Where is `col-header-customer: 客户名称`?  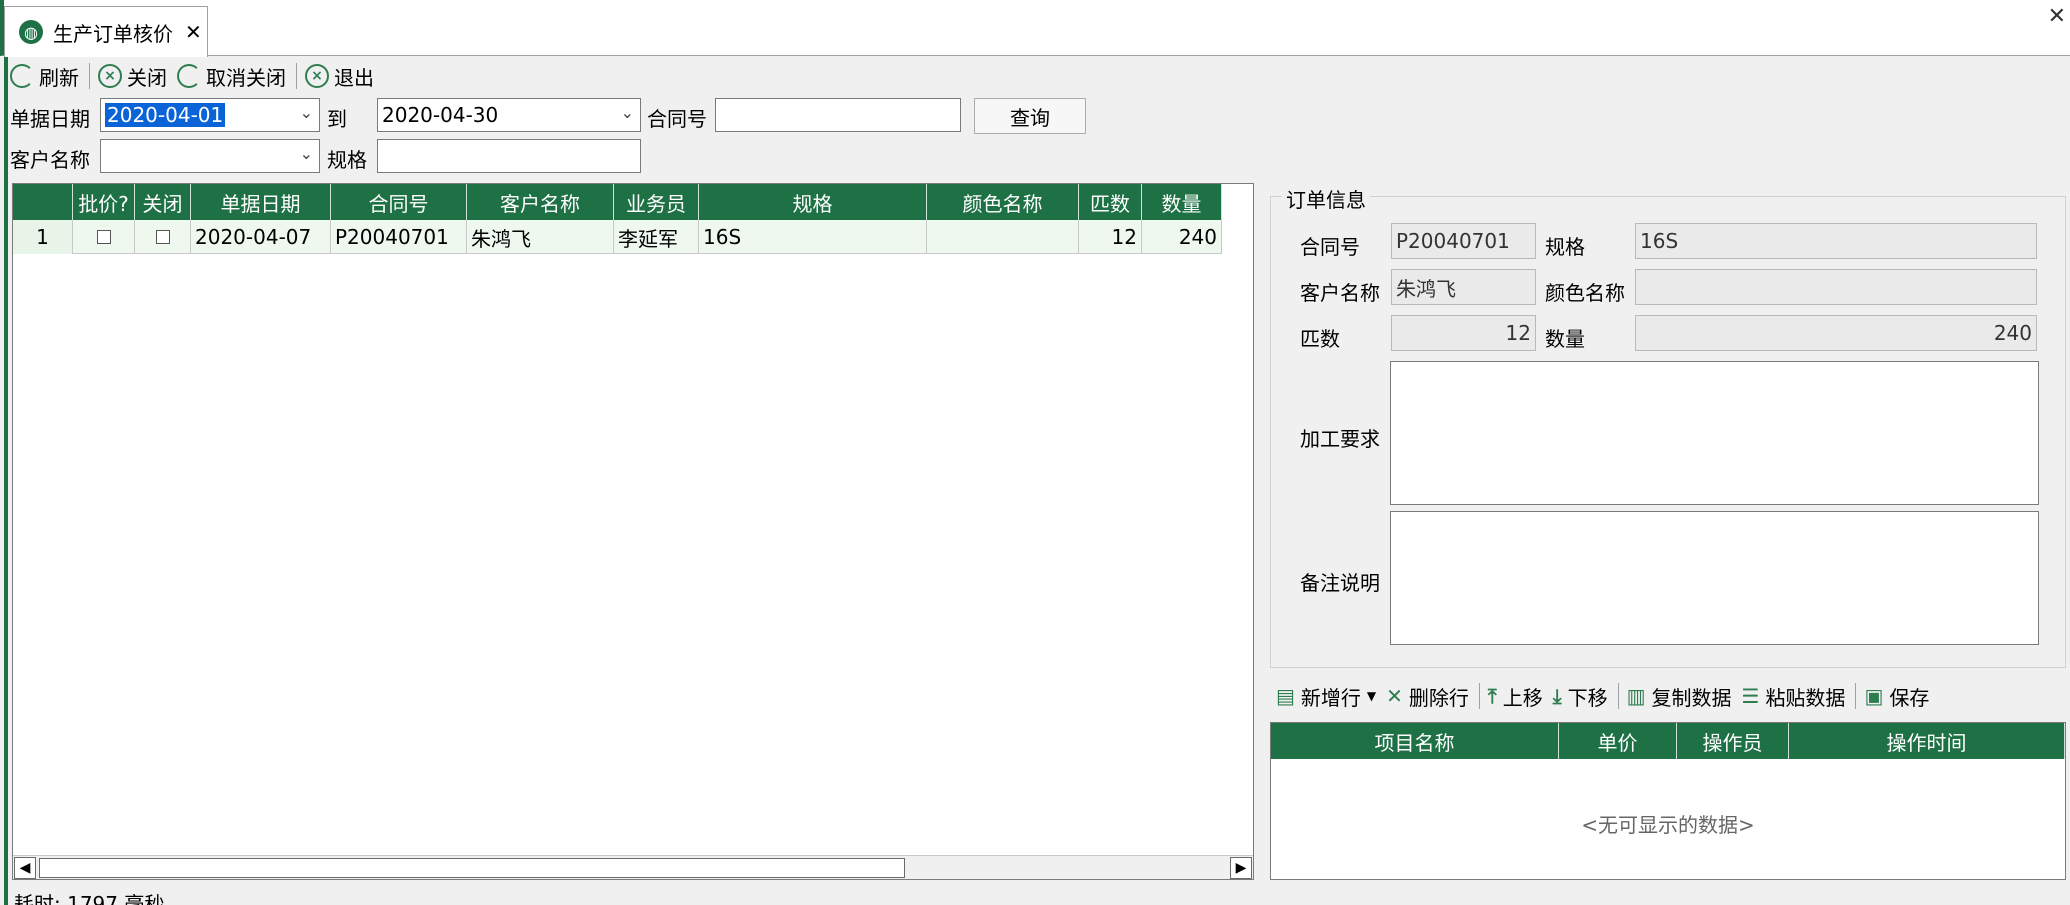 col-header-customer: 客户名称 is located at coordinates (540, 202).